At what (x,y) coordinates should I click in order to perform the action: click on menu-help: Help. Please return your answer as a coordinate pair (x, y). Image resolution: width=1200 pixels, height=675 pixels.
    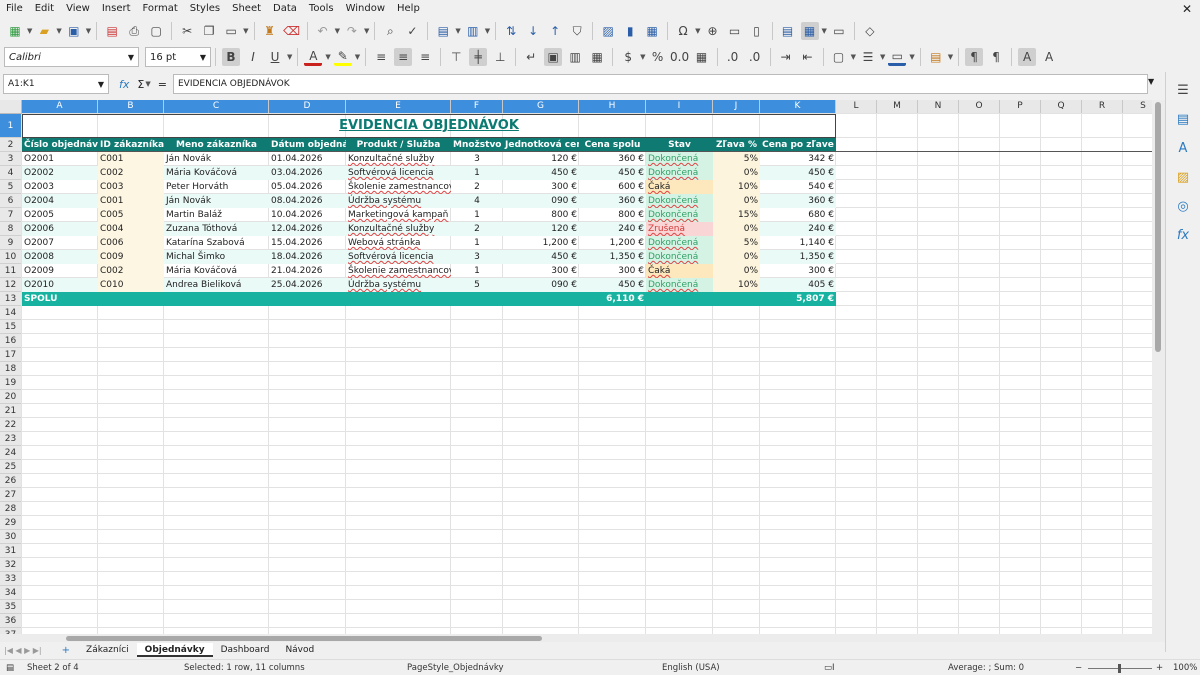
    Looking at the image, I should click on (408, 9).